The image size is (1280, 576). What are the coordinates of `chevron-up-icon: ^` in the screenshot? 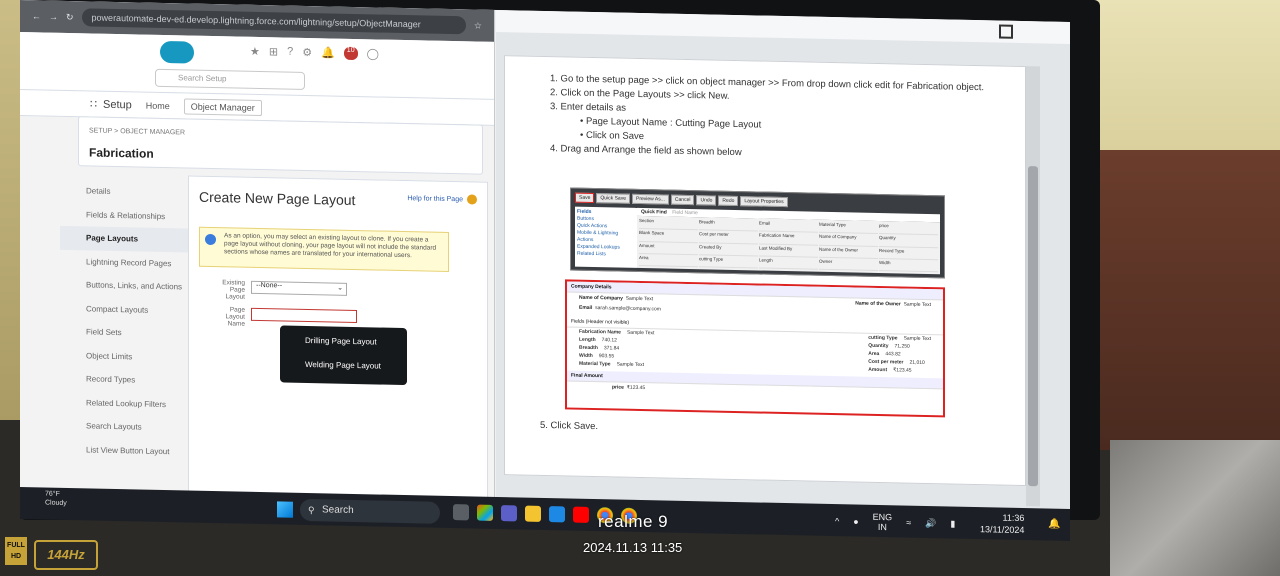 It's located at (837, 521).